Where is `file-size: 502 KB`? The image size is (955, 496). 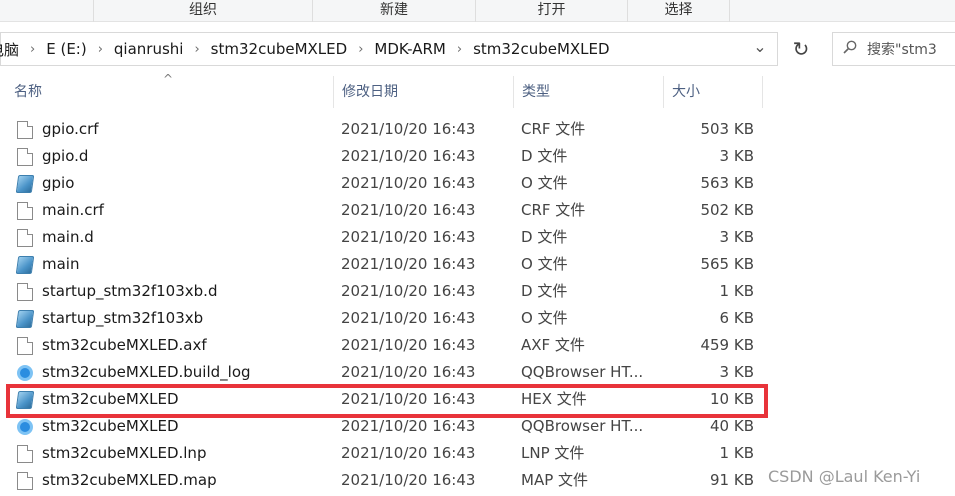
file-size: 502 KB is located at coordinates (727, 210).